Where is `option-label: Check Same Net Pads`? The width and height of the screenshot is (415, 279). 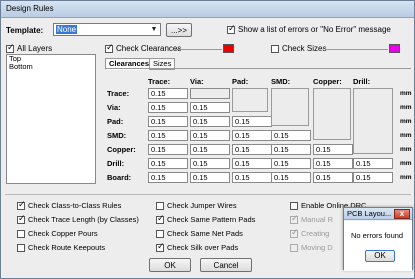
option-label: Check Same Net Pads is located at coordinates (205, 233).